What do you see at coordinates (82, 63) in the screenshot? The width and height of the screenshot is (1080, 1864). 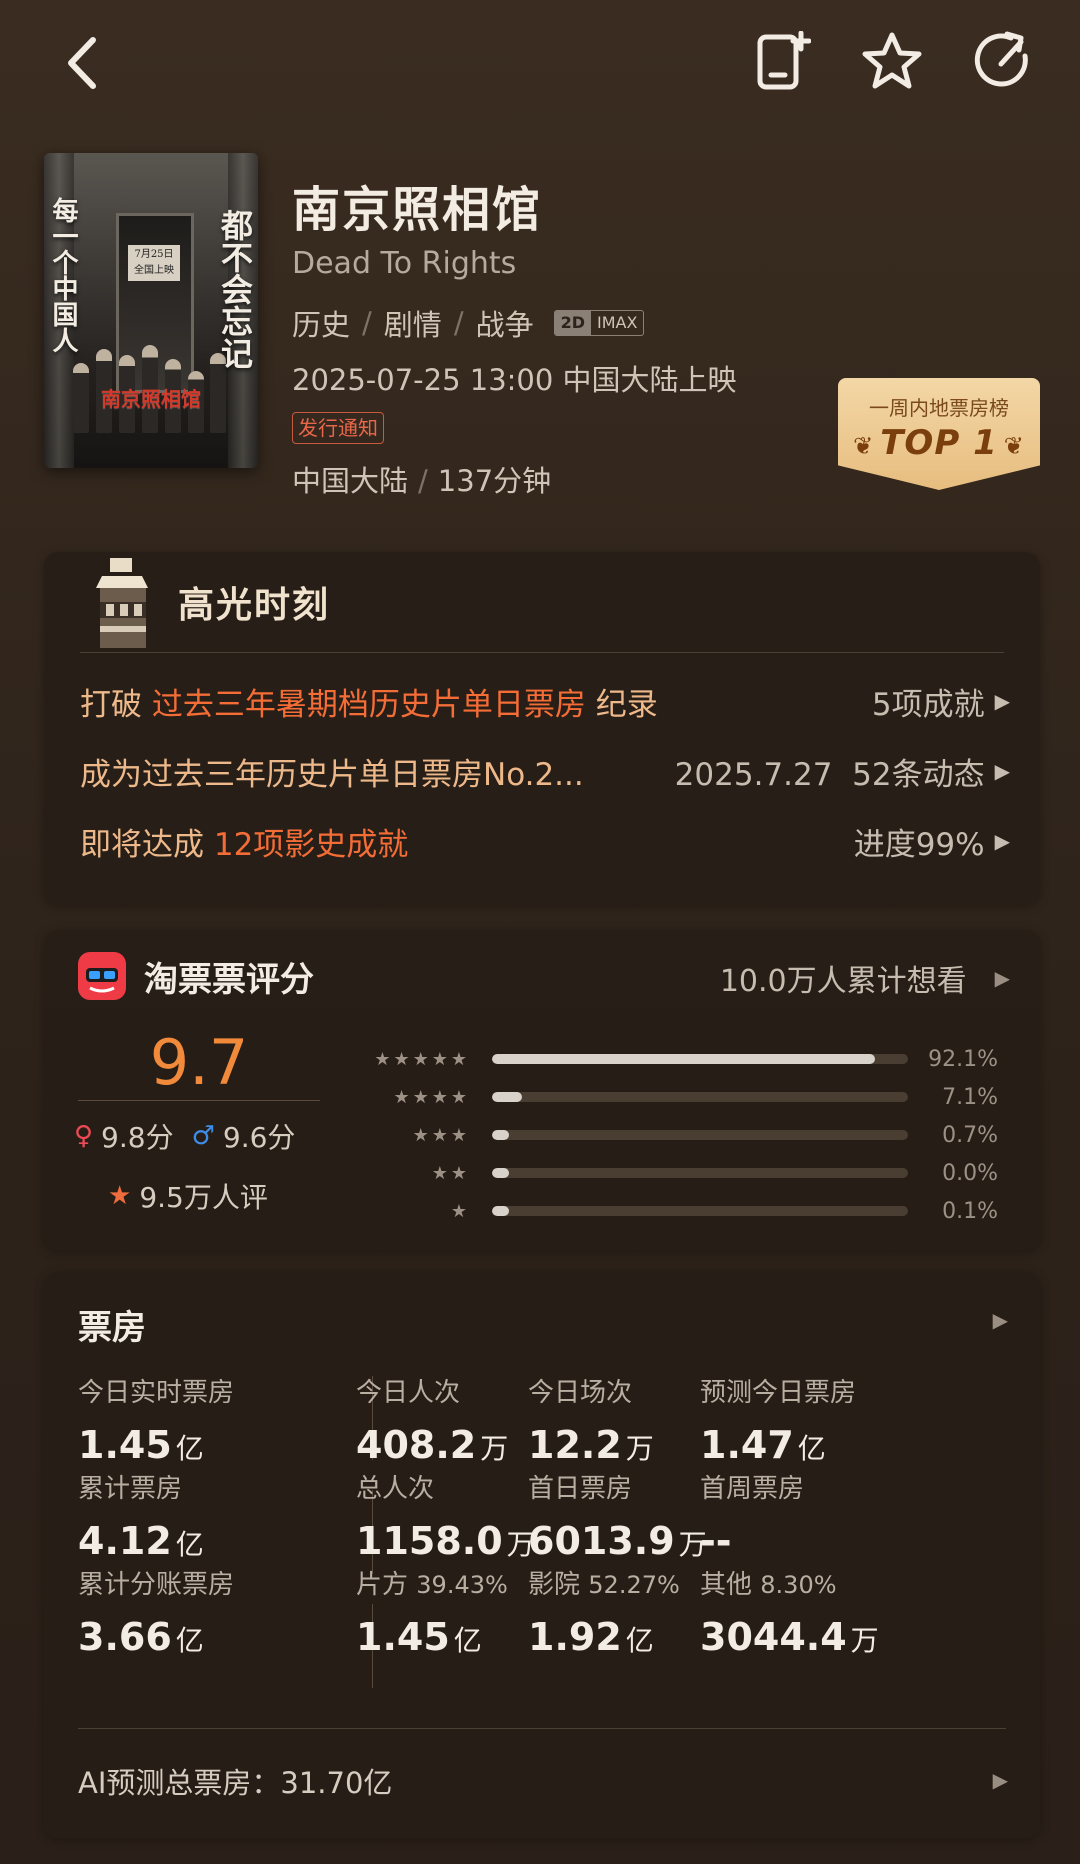 I see `back-icon` at bounding box center [82, 63].